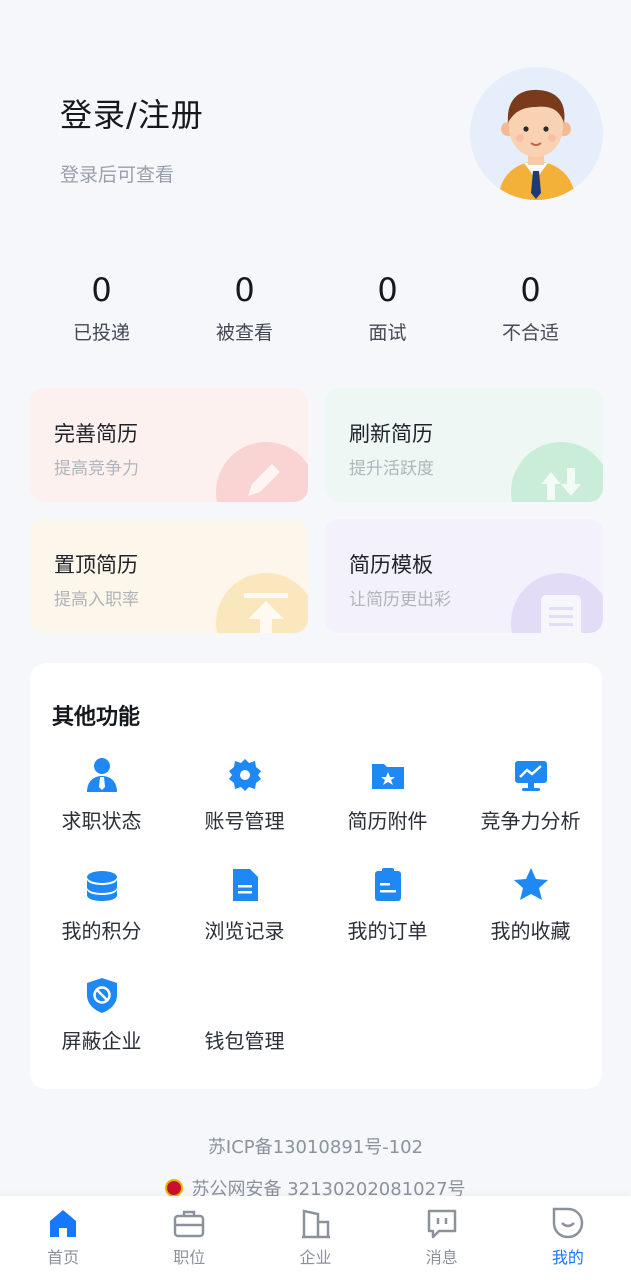 The height and width of the screenshot is (1280, 631). I want to click on stat-label: 被查看, so click(244, 333).